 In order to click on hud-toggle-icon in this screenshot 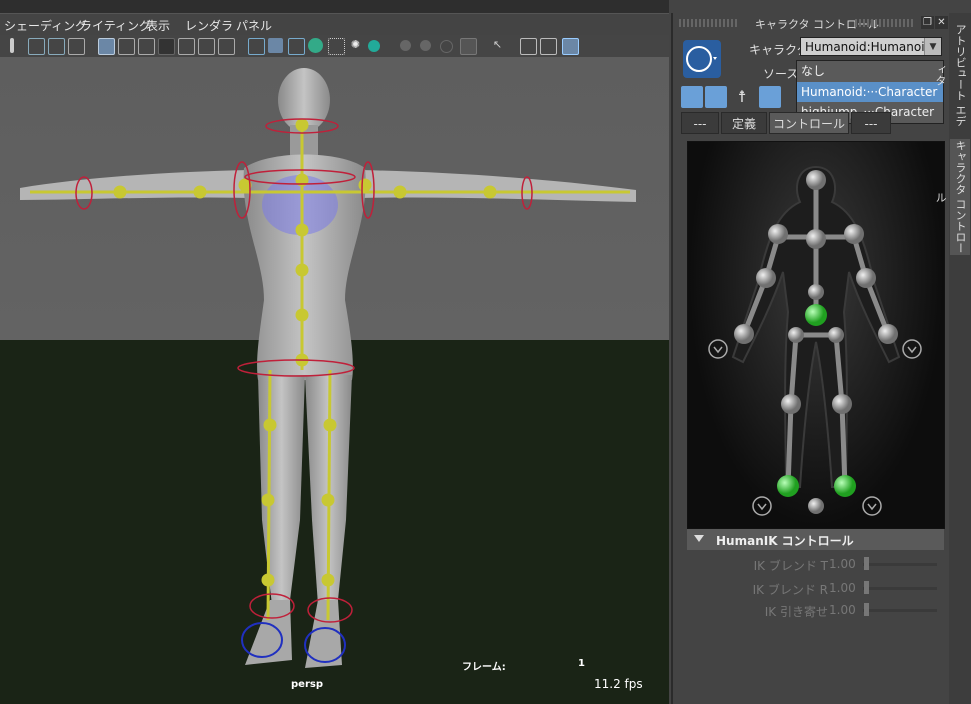, I will do `click(570, 46)`.